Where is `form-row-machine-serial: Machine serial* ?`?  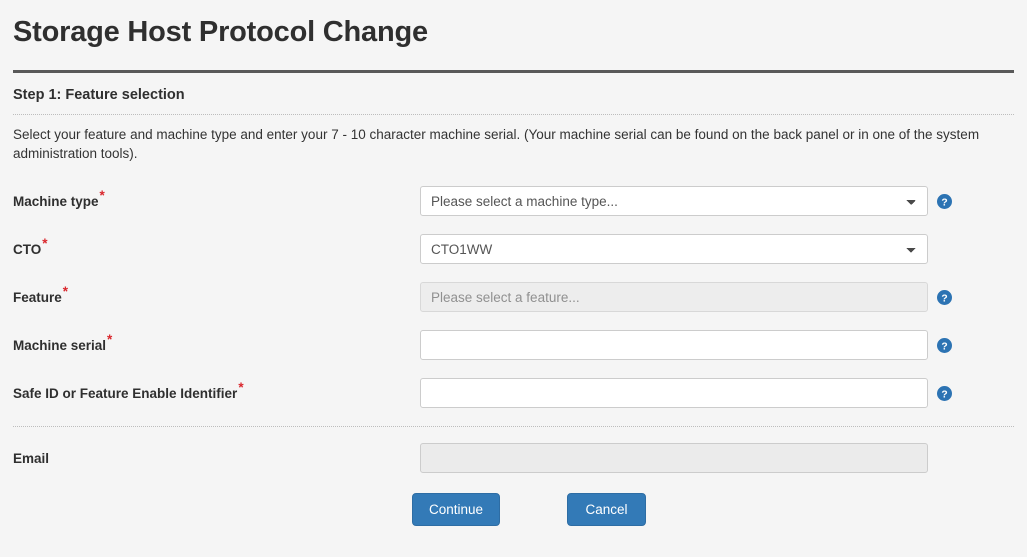
form-row-machine-serial: Machine serial* ? is located at coordinates (513, 345).